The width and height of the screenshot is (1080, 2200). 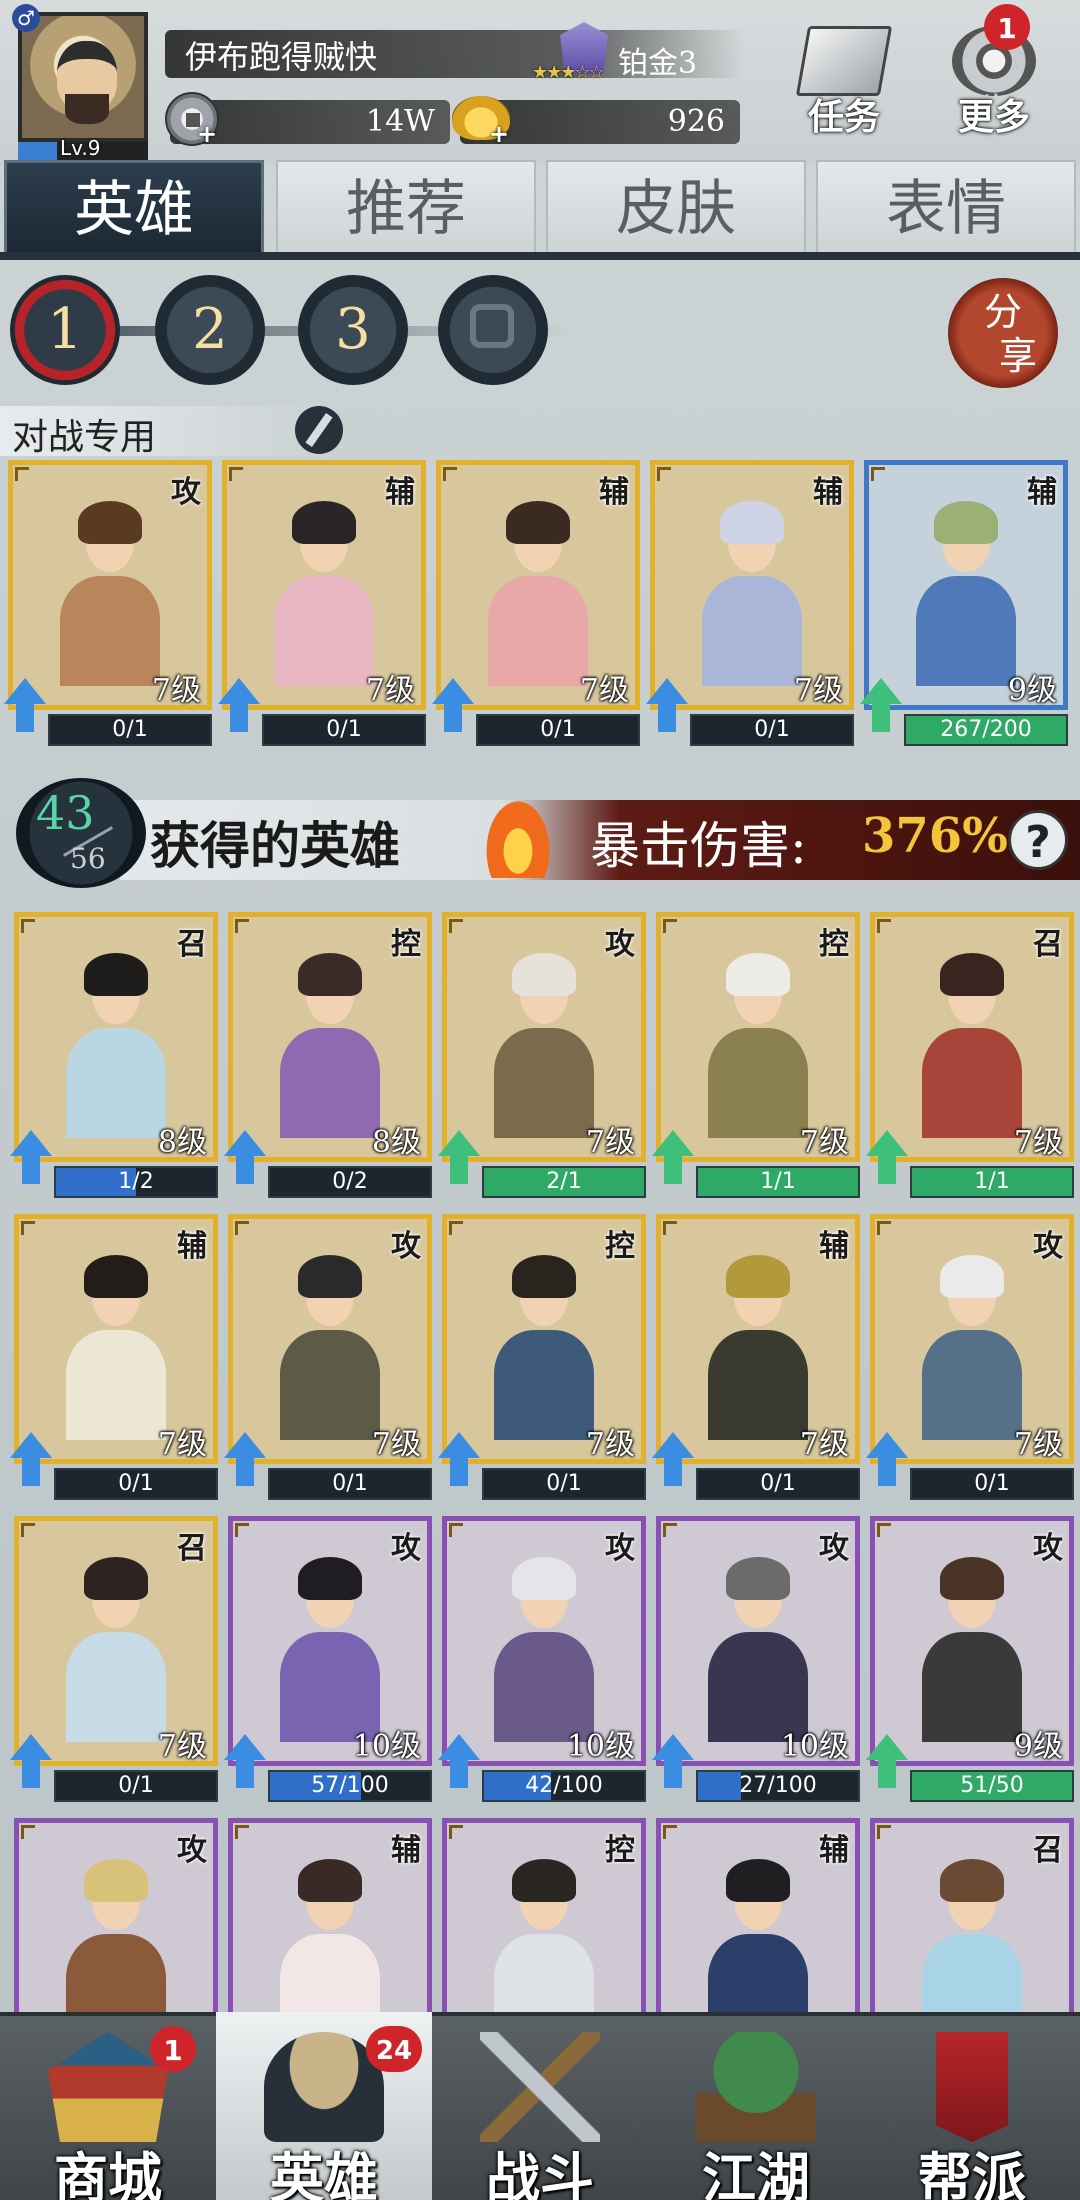 What do you see at coordinates (406, 207) in the screenshot?
I see `tab-recommend: 推荐` at bounding box center [406, 207].